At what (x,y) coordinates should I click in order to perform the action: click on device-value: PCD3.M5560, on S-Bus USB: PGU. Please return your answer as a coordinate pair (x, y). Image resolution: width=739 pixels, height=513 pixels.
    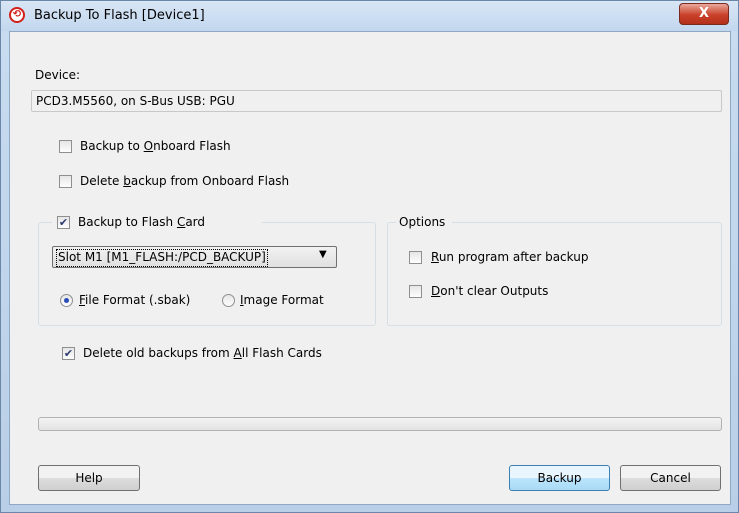
    Looking at the image, I should click on (135, 101).